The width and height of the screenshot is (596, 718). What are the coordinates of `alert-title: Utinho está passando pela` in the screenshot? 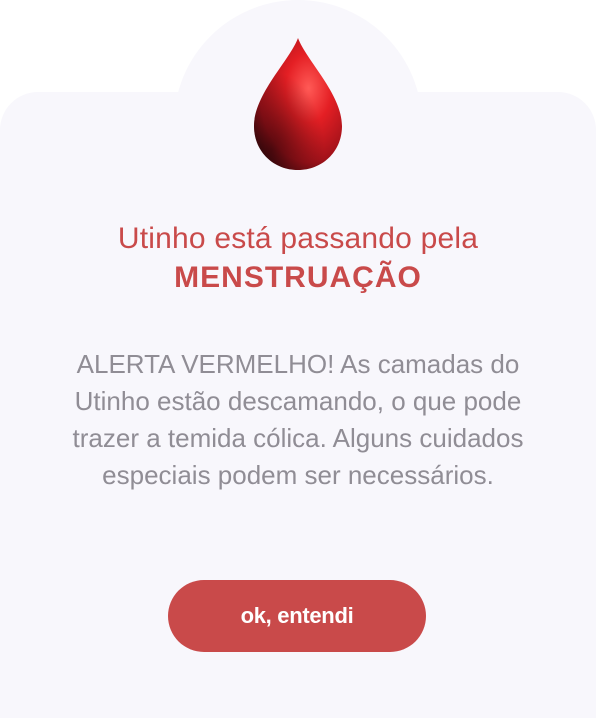 It's located at (298, 238).